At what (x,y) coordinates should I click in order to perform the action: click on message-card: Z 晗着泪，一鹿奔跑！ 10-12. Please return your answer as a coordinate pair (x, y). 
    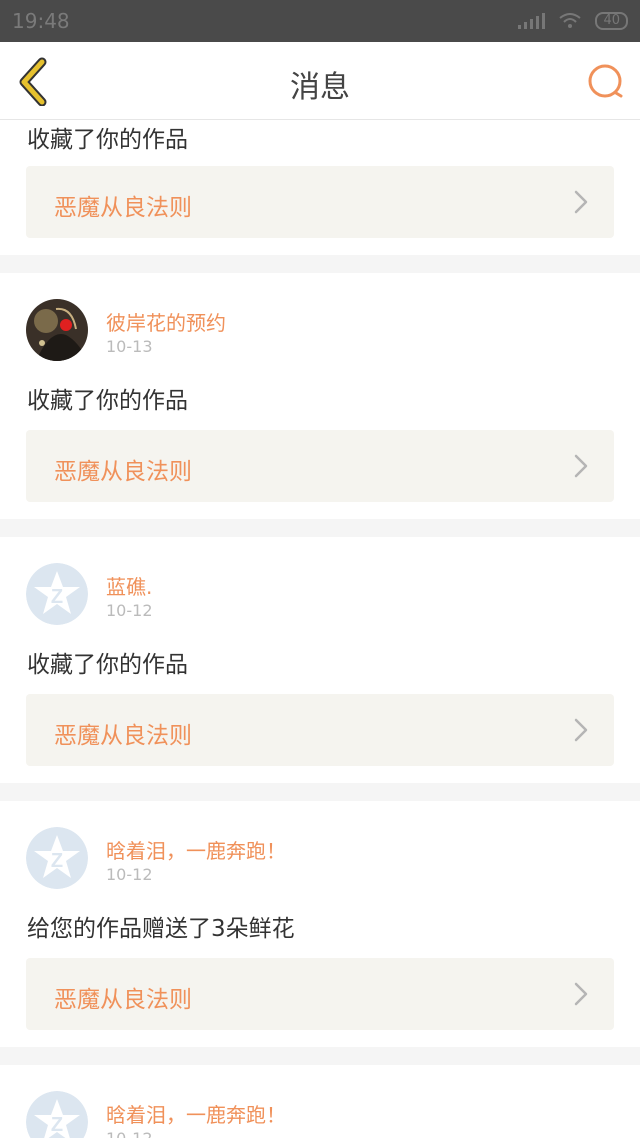
    Looking at the image, I should click on (320, 1101).